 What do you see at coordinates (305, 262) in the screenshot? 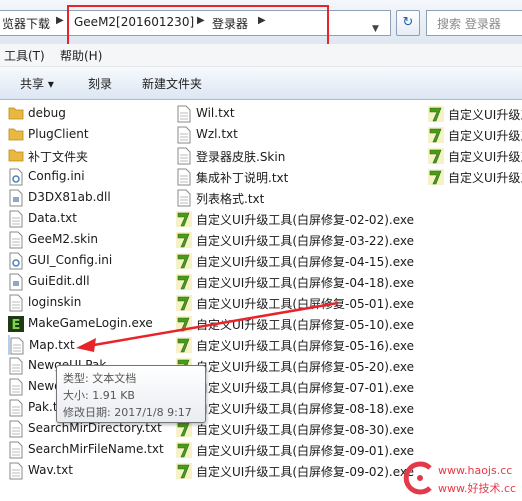
I see `file-name: 自定义UI升级工具(白屏修复-04-15).exe` at bounding box center [305, 262].